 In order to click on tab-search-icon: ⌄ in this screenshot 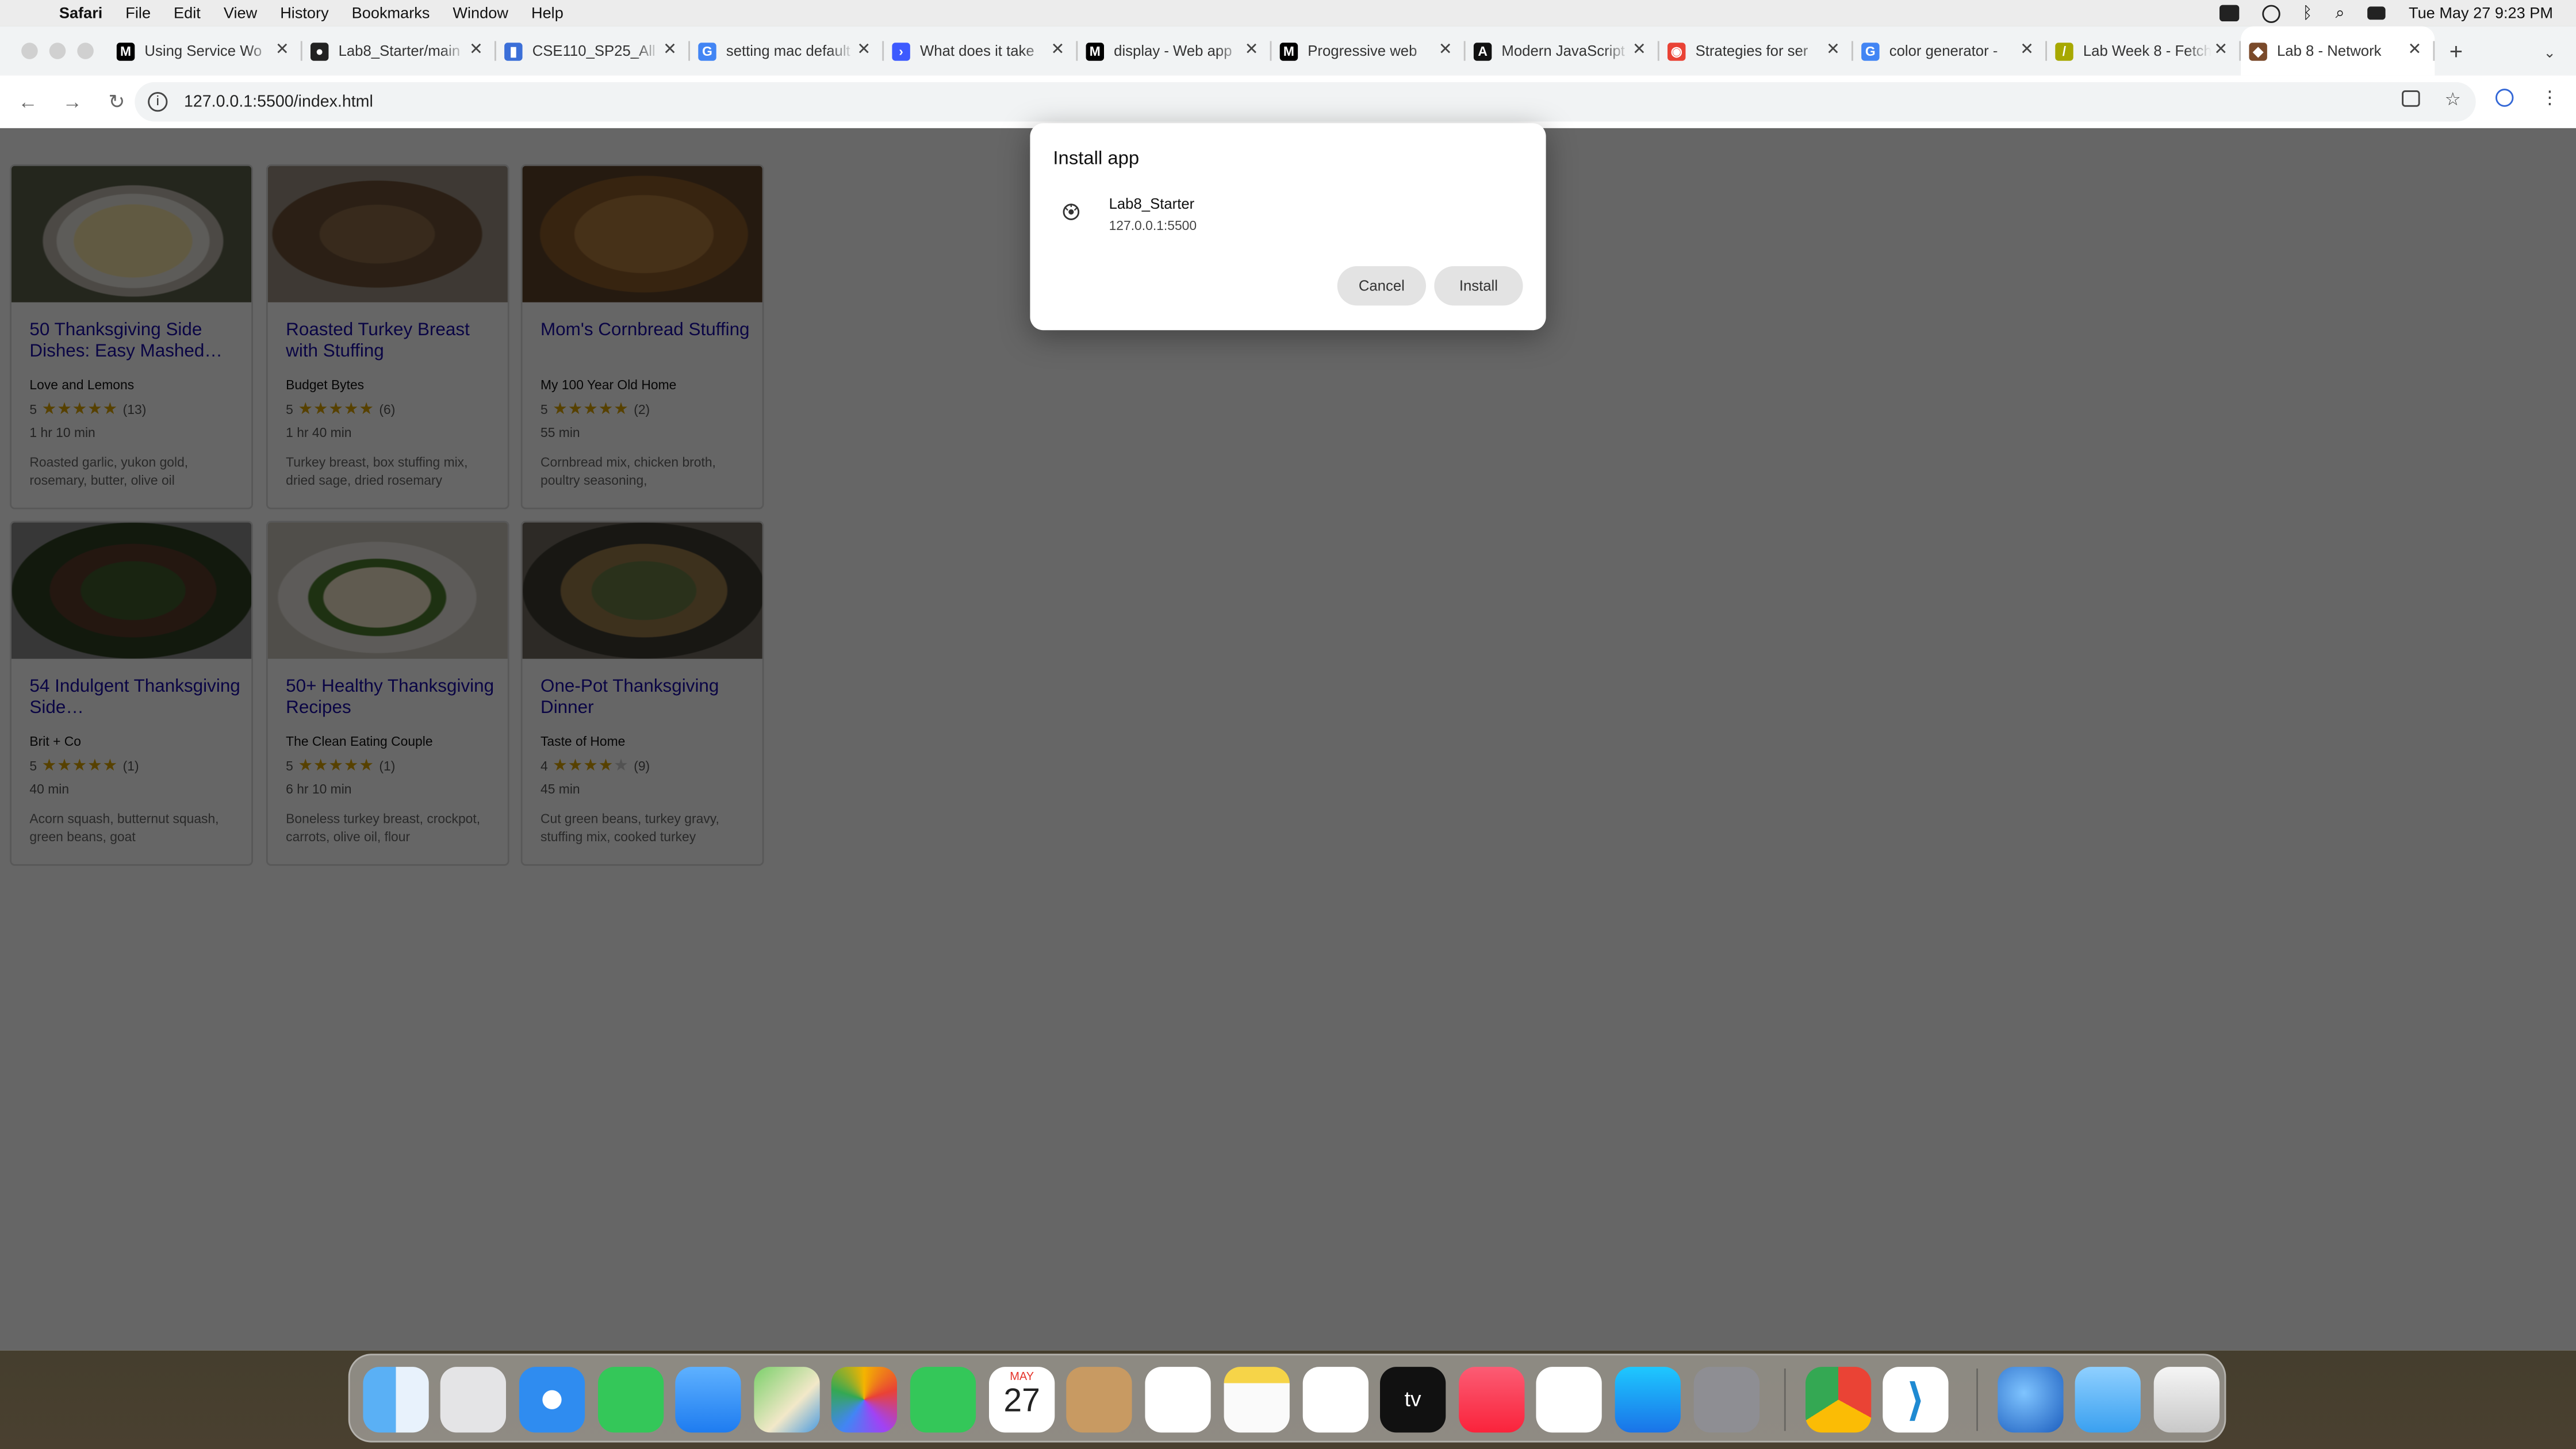, I will do `click(2549, 53)`.